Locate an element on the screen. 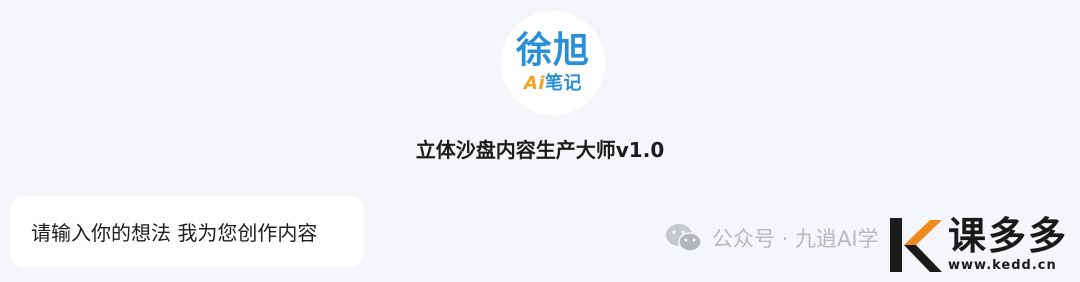 The image size is (1080, 282). avatar-logo-ai: Ai is located at coordinates (534, 83).